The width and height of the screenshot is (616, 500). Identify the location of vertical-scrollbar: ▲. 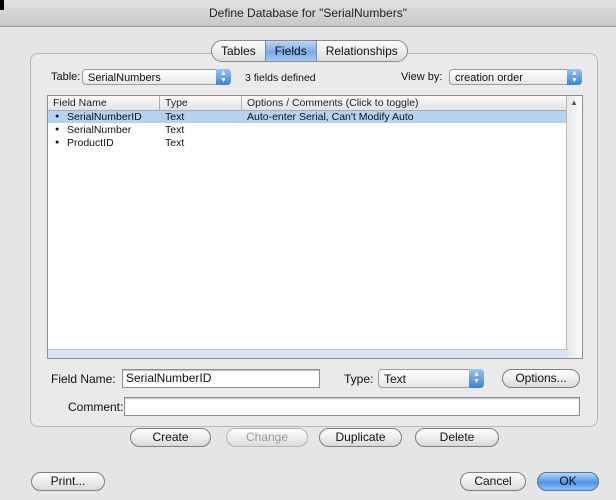
(574, 227).